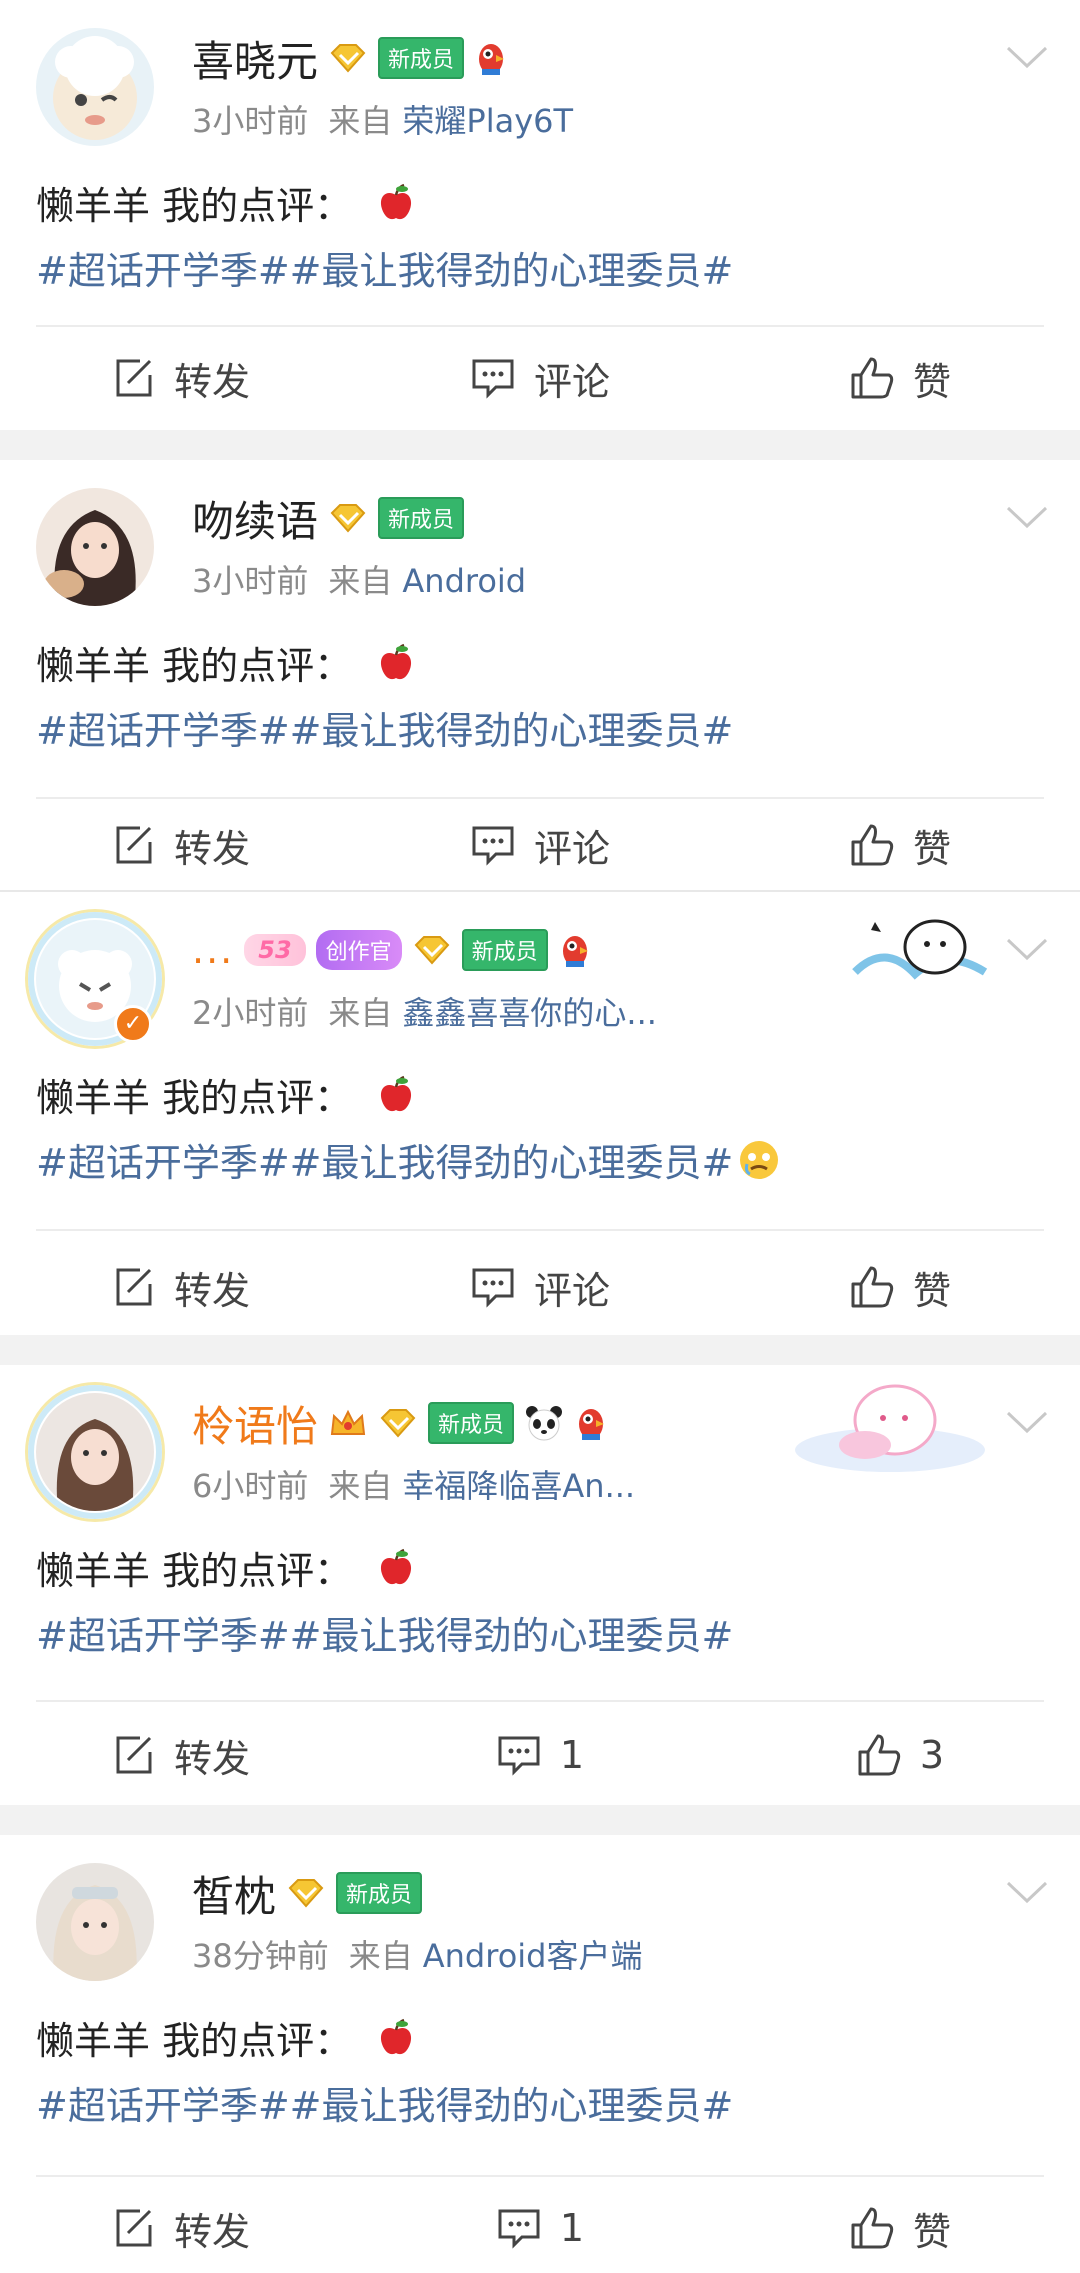 The width and height of the screenshot is (1080, 2273). I want to click on fan-level-badge: 53, so click(275, 950).